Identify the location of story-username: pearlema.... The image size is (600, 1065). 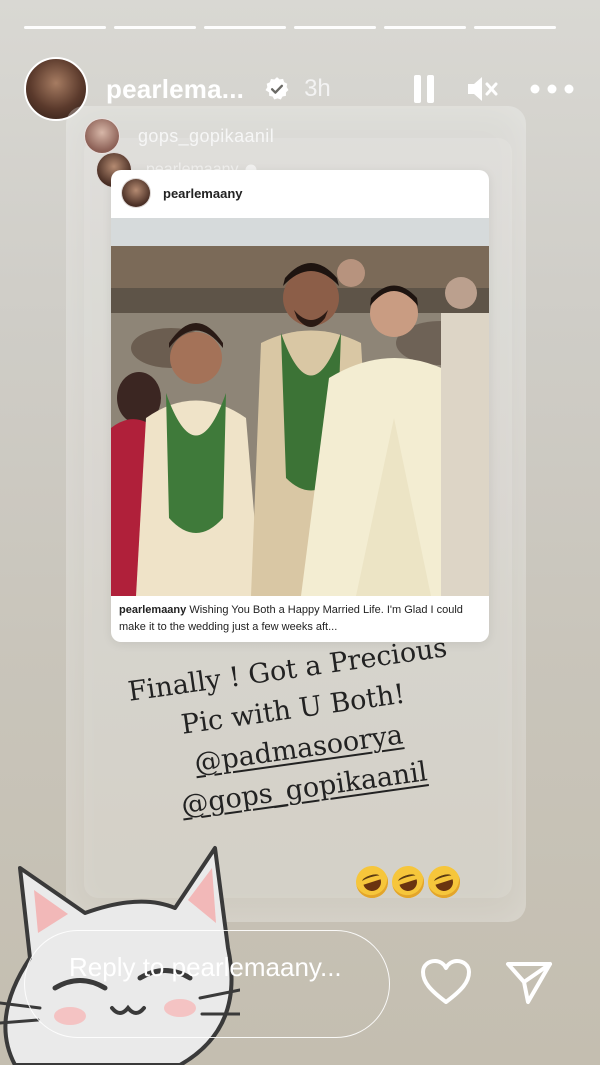
(175, 89).